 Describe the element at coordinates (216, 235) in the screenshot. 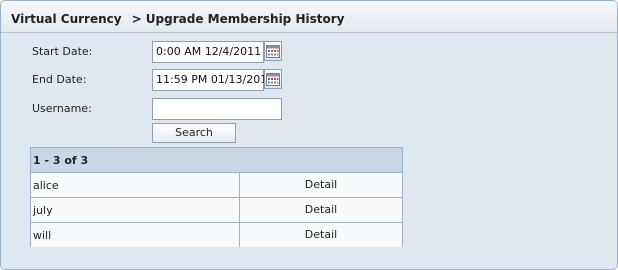

I see `table-row: will Detail` at that location.